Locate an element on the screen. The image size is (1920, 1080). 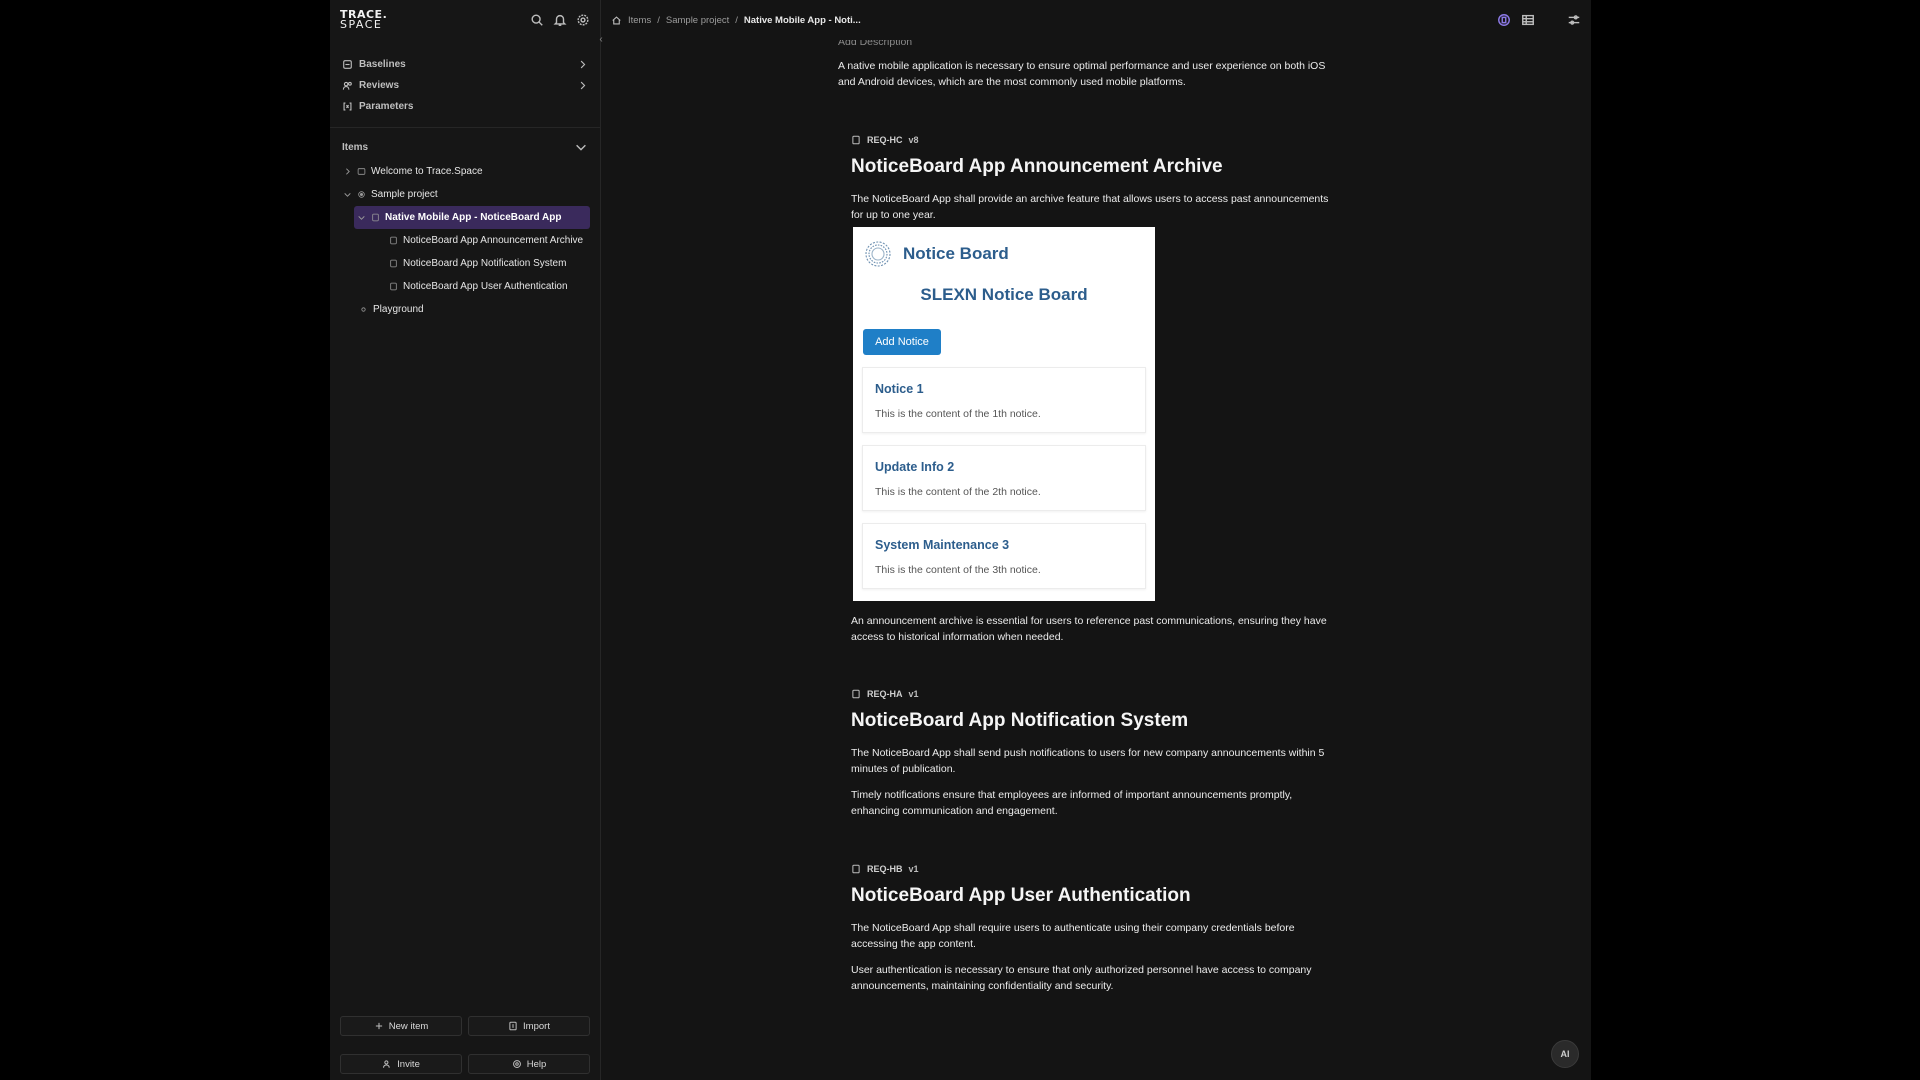
notice-title: Notice 1 is located at coordinates (899, 389).